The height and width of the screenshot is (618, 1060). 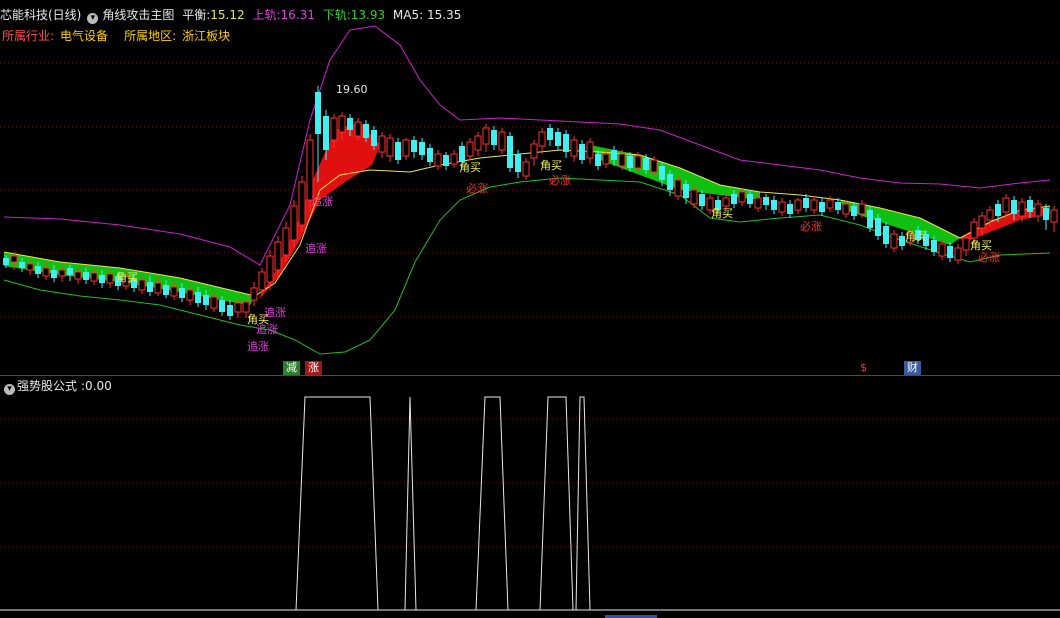 I want to click on dropdown-circle-icon: ▾, so click(x=9, y=389).